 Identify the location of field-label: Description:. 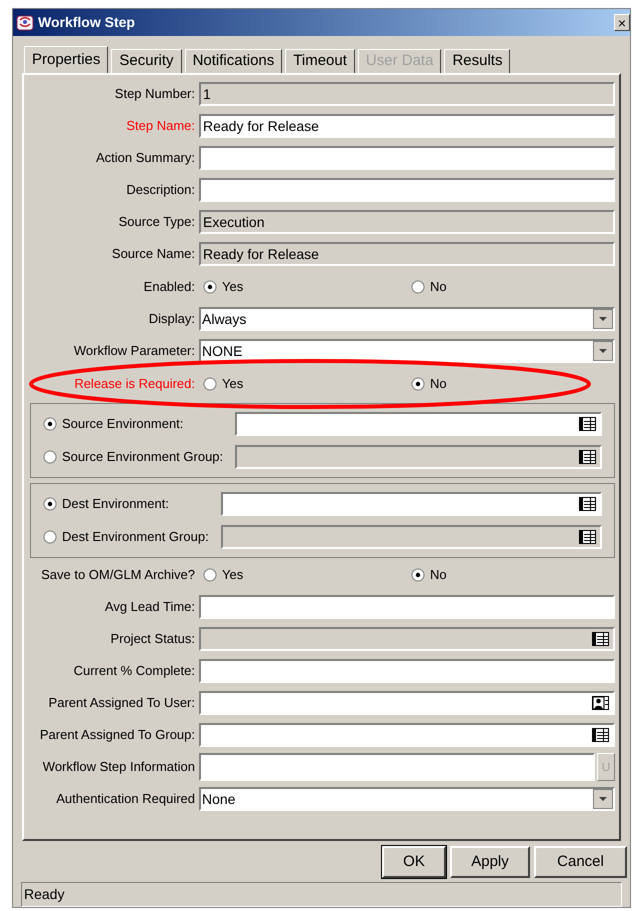
(160, 190).